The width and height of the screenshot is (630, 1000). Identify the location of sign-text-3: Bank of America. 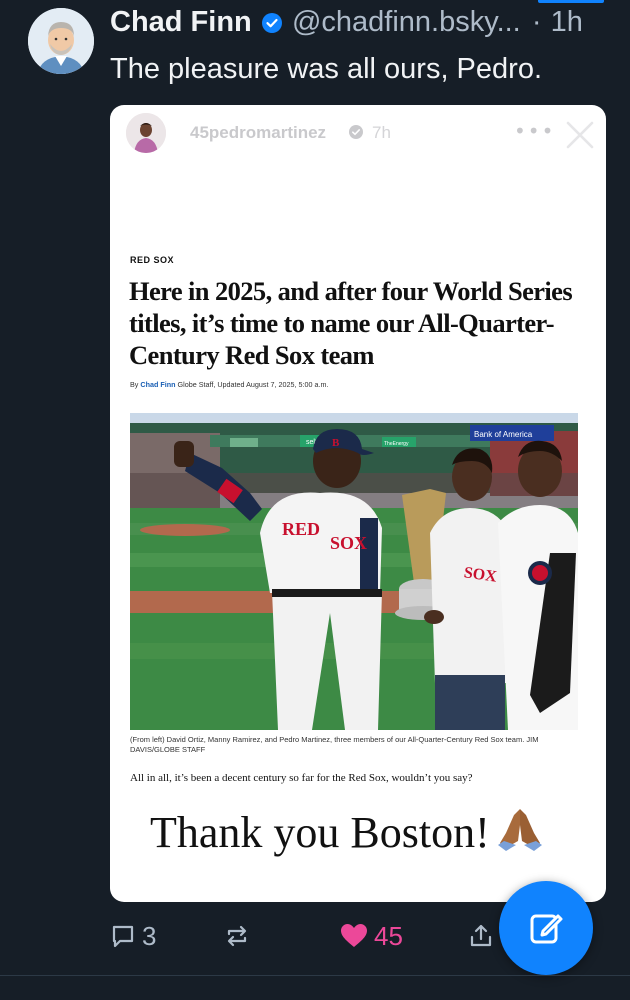
(503, 434).